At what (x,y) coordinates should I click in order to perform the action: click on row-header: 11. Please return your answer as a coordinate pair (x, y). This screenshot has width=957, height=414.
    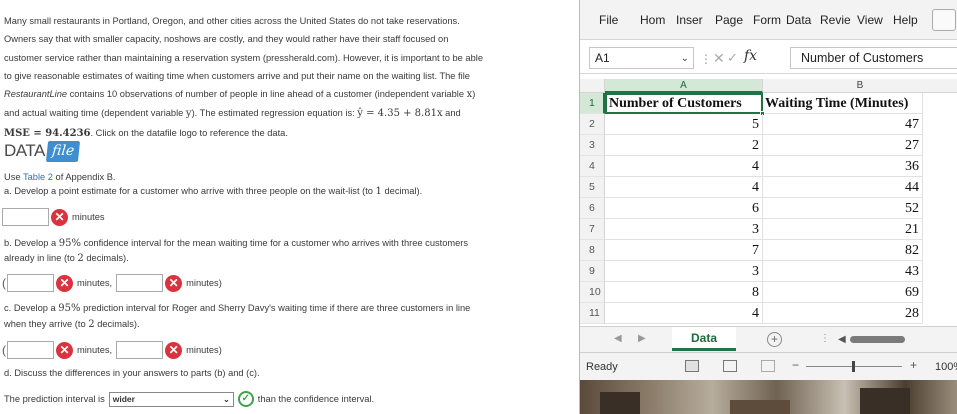
    Looking at the image, I should click on (592, 313).